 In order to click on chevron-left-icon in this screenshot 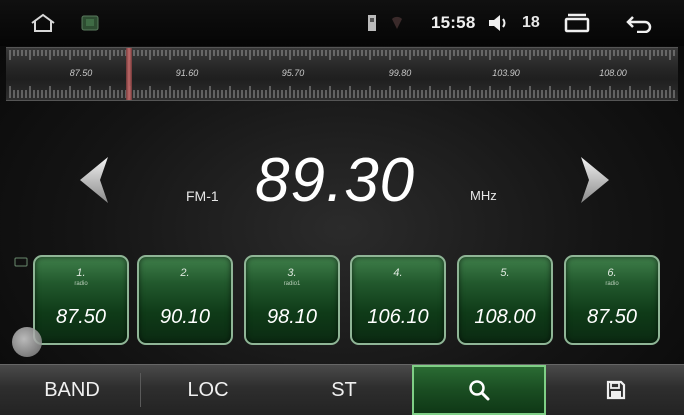, I will do `click(94, 180)`.